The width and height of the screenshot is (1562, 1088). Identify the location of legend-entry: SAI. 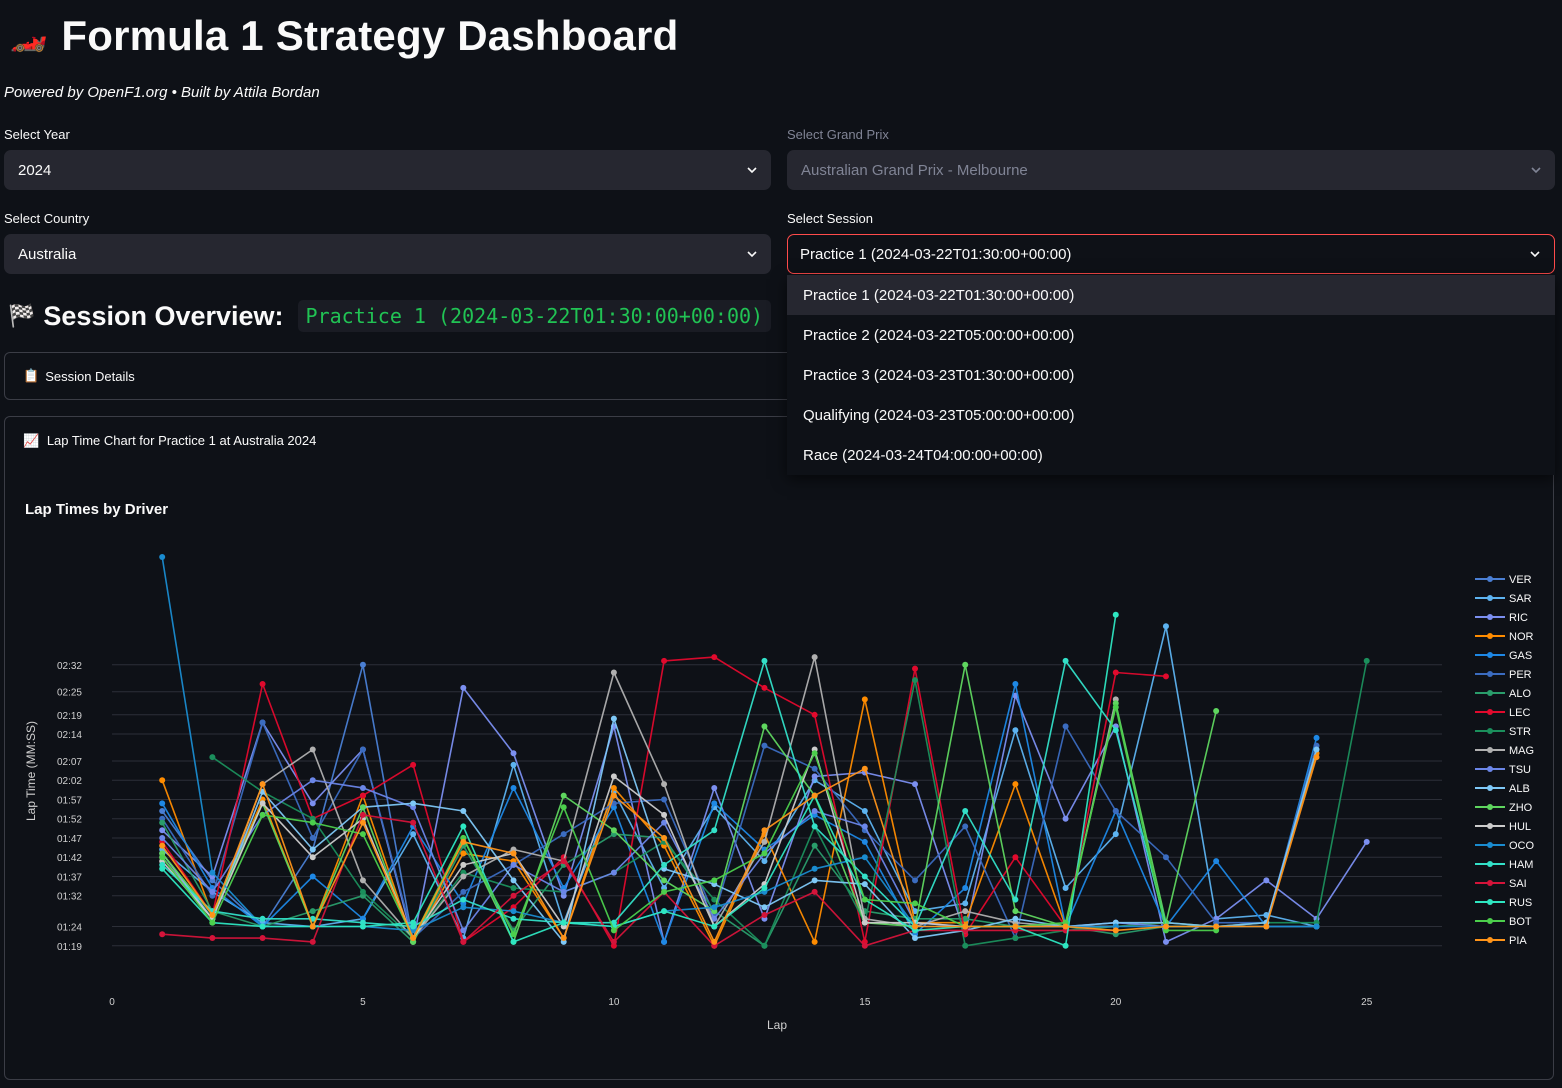
(1518, 884).